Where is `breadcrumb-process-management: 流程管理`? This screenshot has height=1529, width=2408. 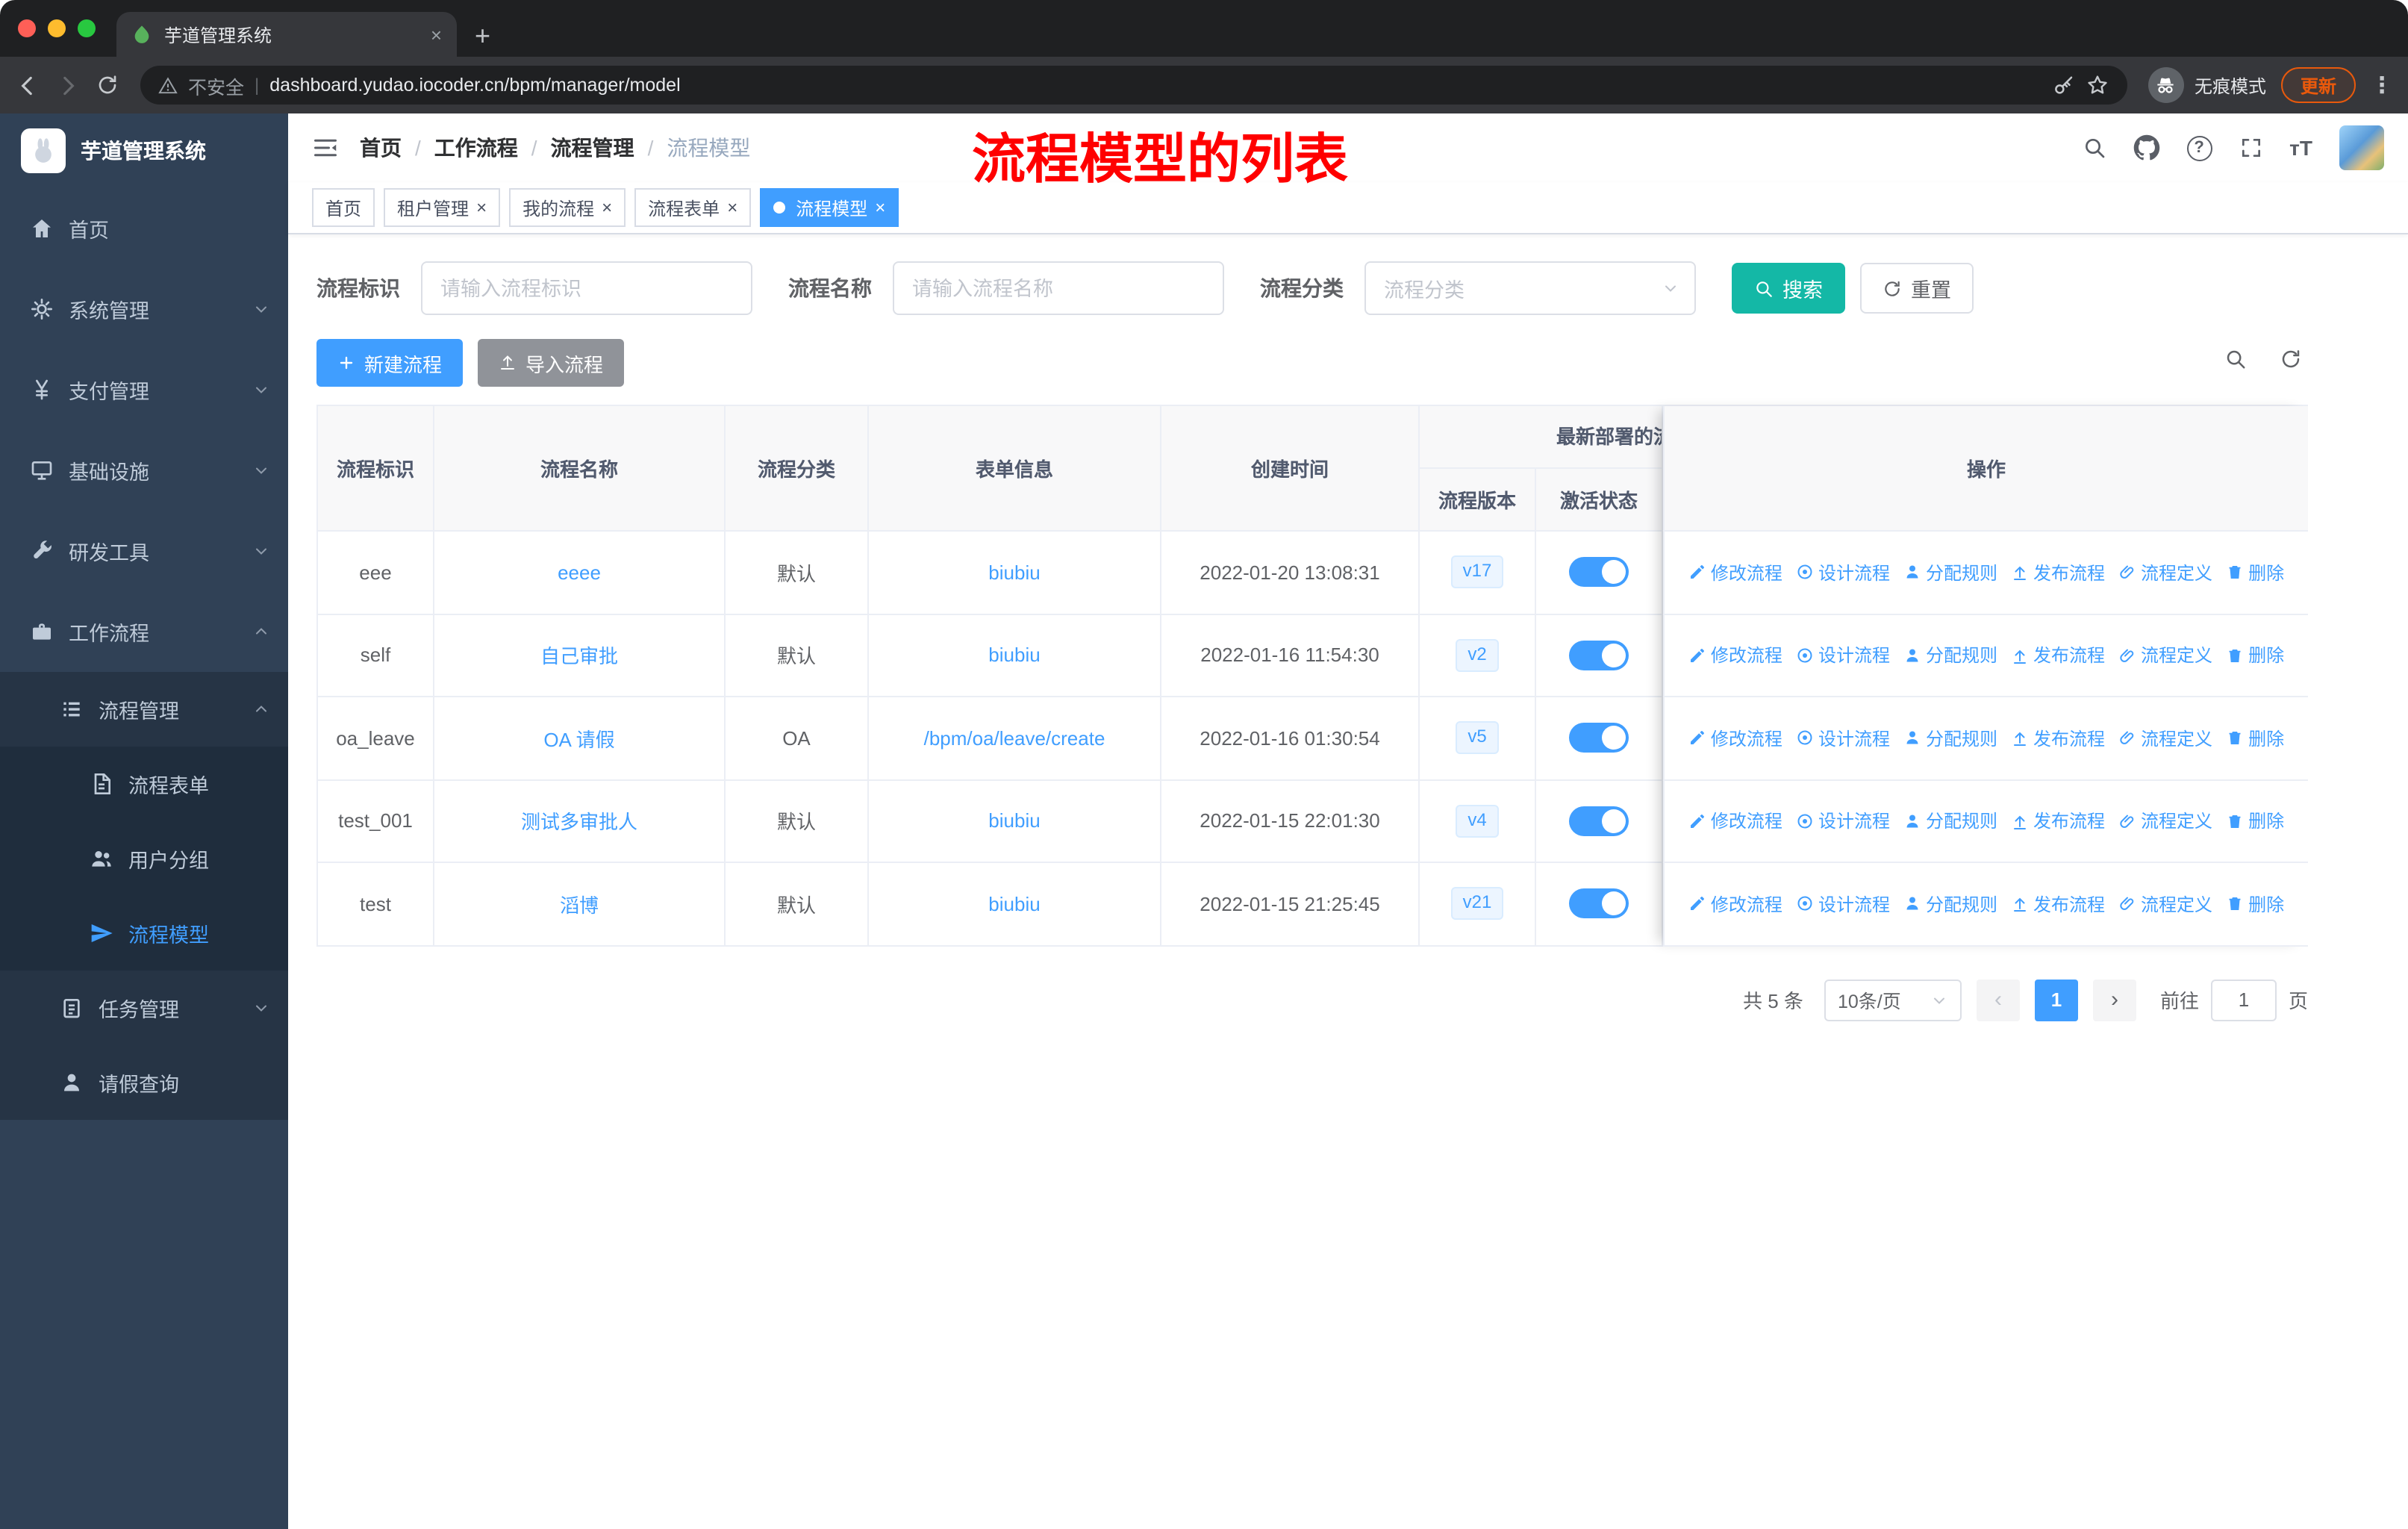
breadcrumb-process-management: 流程管理 is located at coordinates (592, 148).